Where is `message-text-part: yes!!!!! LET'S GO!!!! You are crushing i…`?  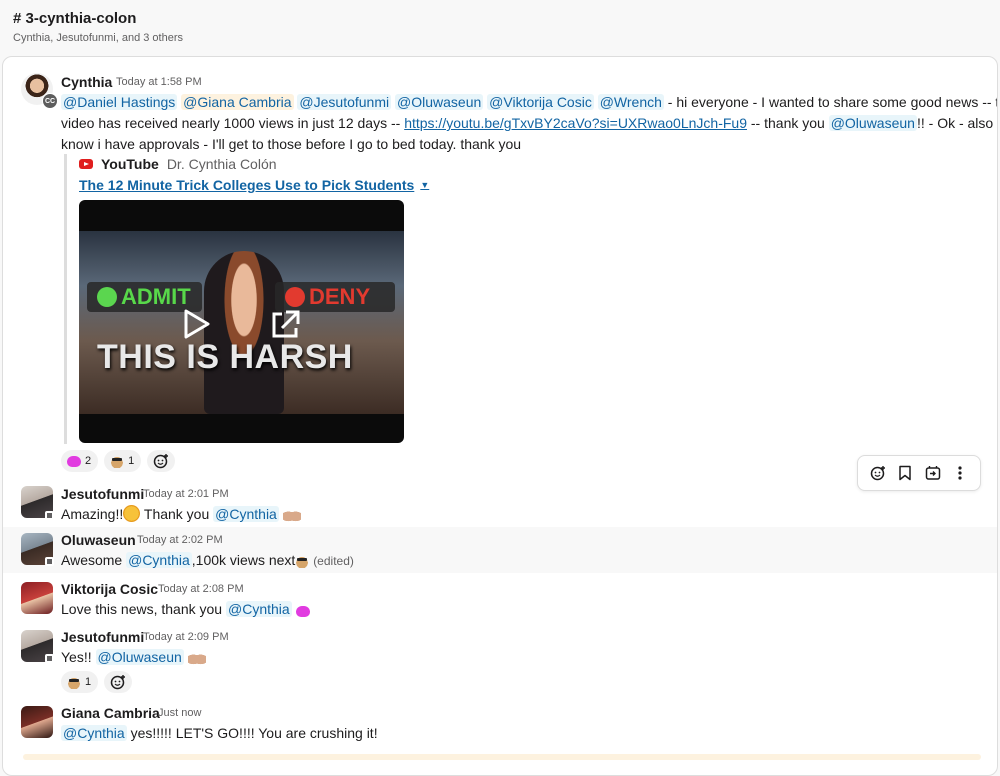
message-text-part: yes!!!!! LET'S GO!!!! You are crushing i… is located at coordinates (252, 733).